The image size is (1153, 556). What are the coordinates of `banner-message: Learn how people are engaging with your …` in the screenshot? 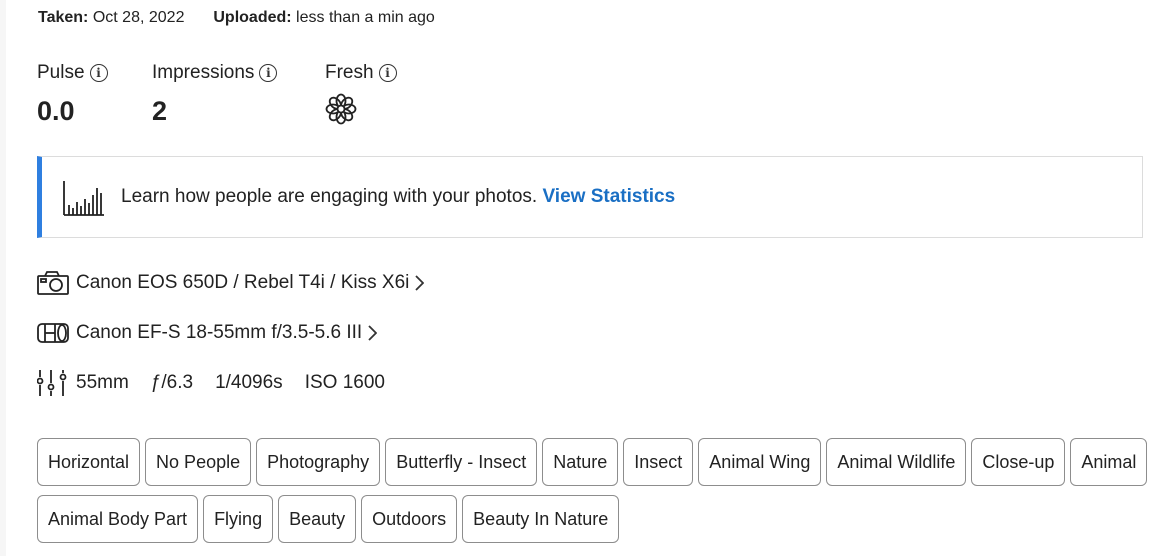 It's located at (329, 196).